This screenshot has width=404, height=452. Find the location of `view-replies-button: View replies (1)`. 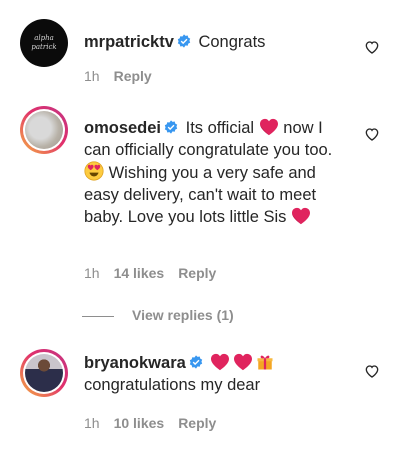

view-replies-button: View replies (1) is located at coordinates (158, 315).